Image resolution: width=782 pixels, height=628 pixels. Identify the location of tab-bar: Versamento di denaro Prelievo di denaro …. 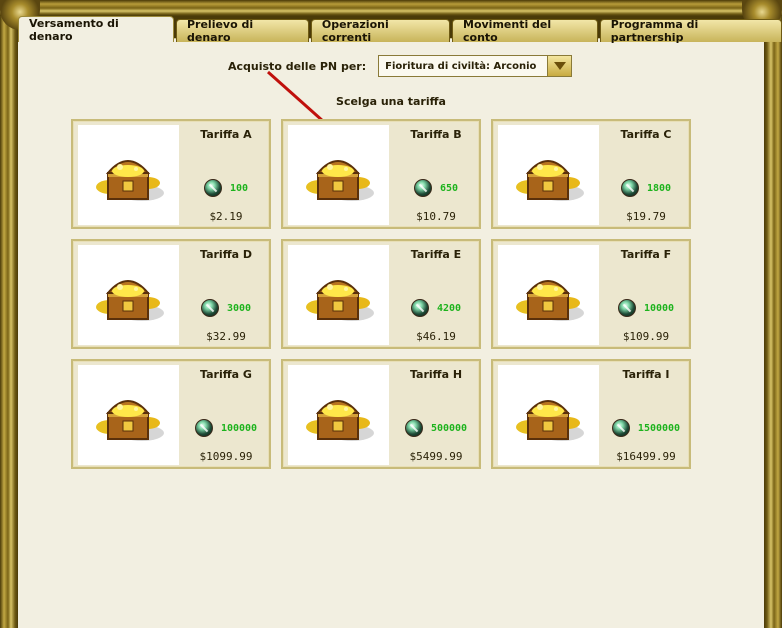
(400, 30).